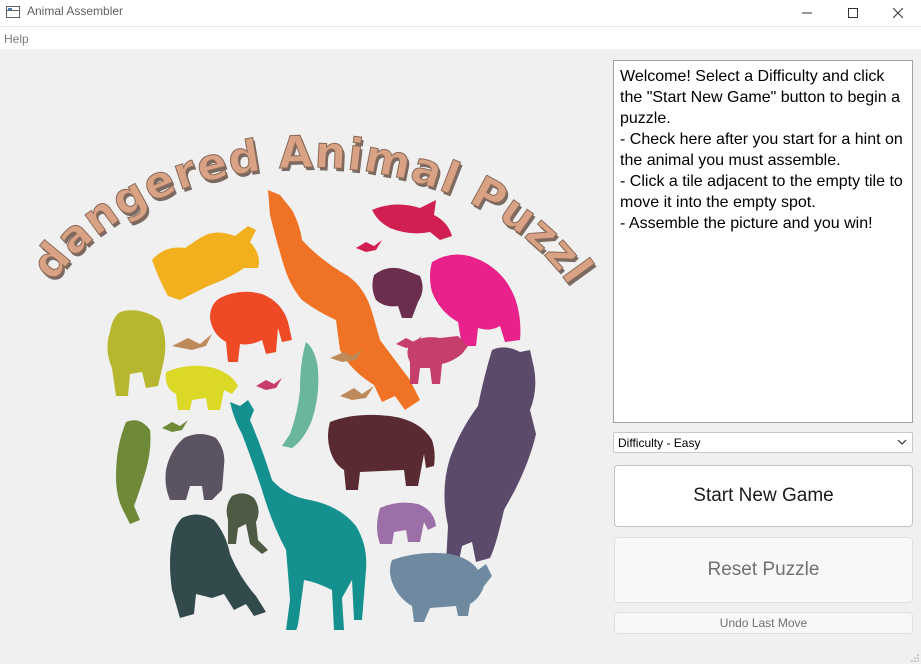 Image resolution: width=921 pixels, height=664 pixels. Describe the element at coordinates (659, 443) in the screenshot. I see `difficulty-selected-value: Difficulty - Easy` at that location.